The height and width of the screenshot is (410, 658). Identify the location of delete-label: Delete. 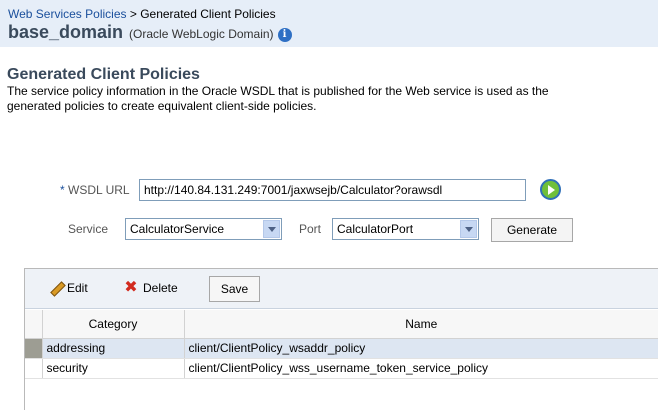
(160, 288).